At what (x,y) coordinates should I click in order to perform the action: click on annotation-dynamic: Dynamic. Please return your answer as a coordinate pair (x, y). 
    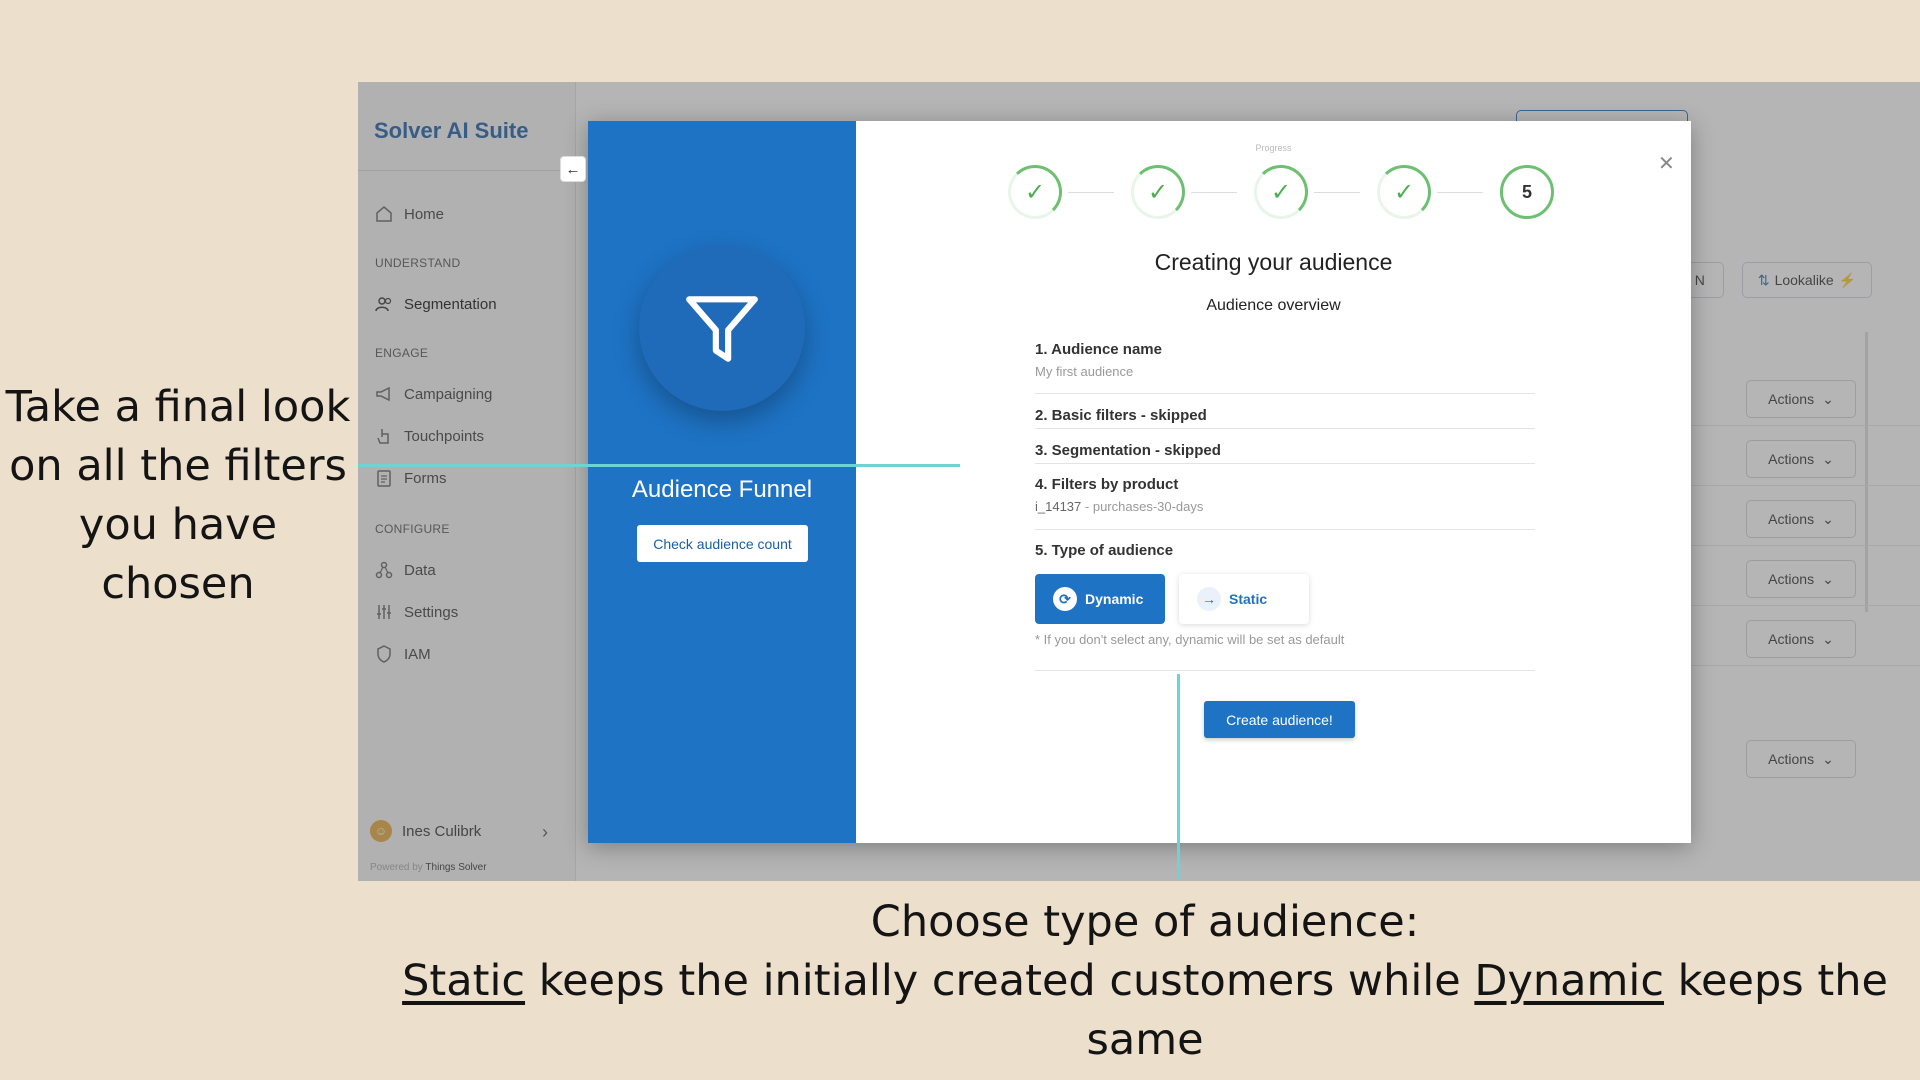
    Looking at the image, I should click on (1569, 981).